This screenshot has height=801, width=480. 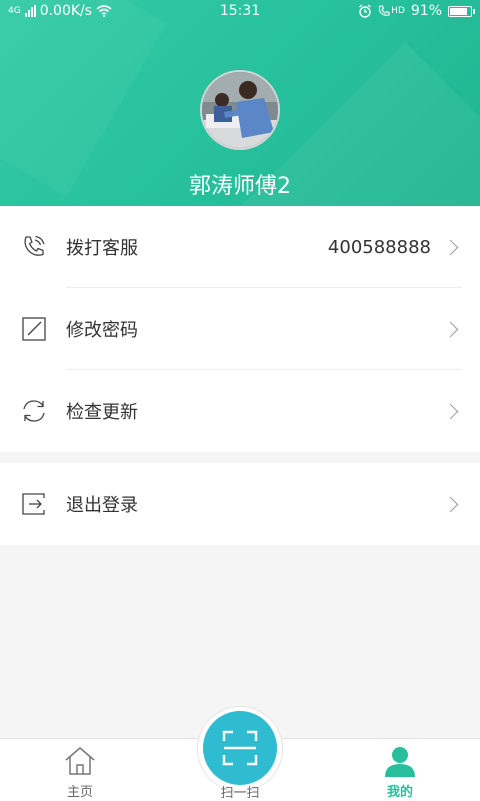 What do you see at coordinates (461, 11) in the screenshot?
I see `battery-icon` at bounding box center [461, 11].